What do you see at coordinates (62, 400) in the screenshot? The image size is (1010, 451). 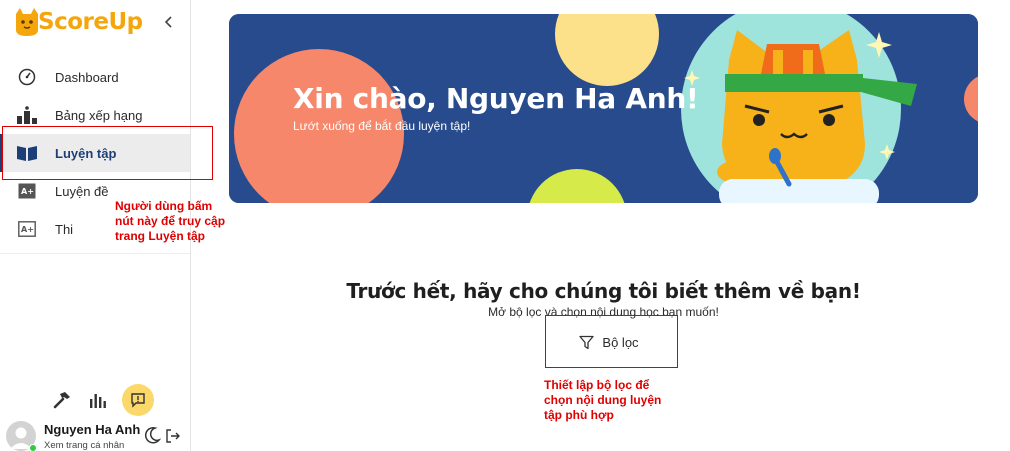 I see `hammer-icon` at bounding box center [62, 400].